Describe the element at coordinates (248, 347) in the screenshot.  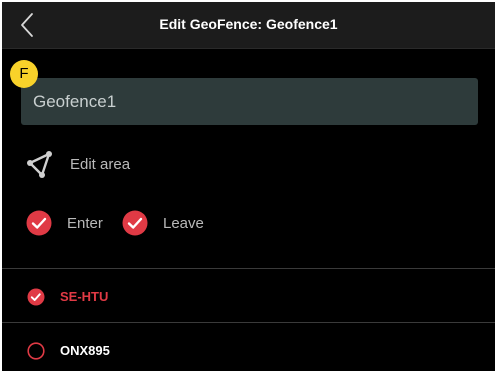
I see `aircraft-item-onx895: ONX895` at that location.